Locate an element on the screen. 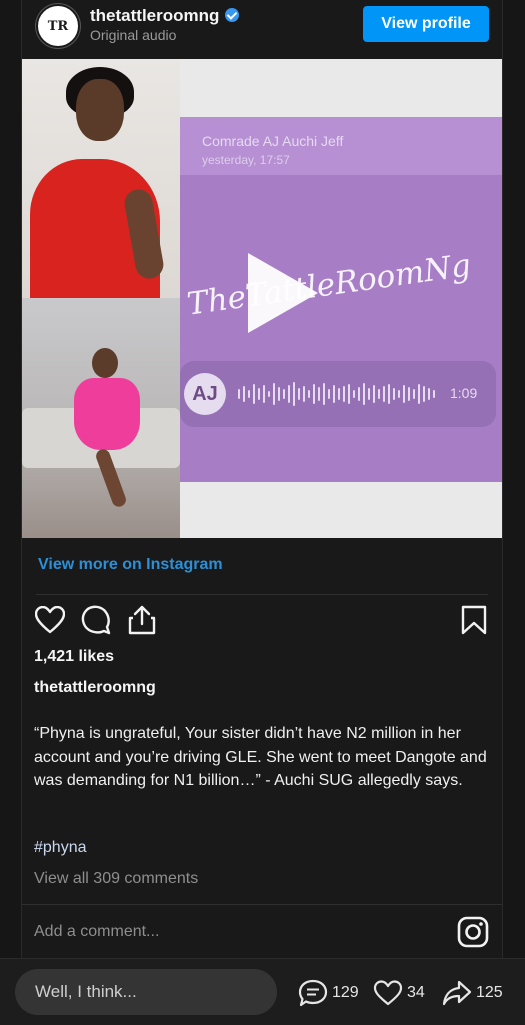 Image resolution: width=525 pixels, height=1025 pixels. like-button is located at coordinates (50, 620).